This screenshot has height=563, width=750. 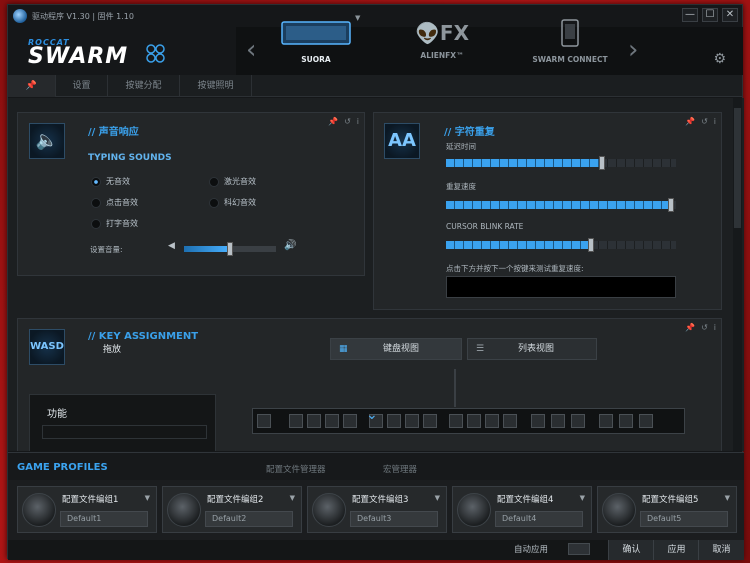 What do you see at coordinates (690, 15) in the screenshot?
I see `minimize-button: —` at bounding box center [690, 15].